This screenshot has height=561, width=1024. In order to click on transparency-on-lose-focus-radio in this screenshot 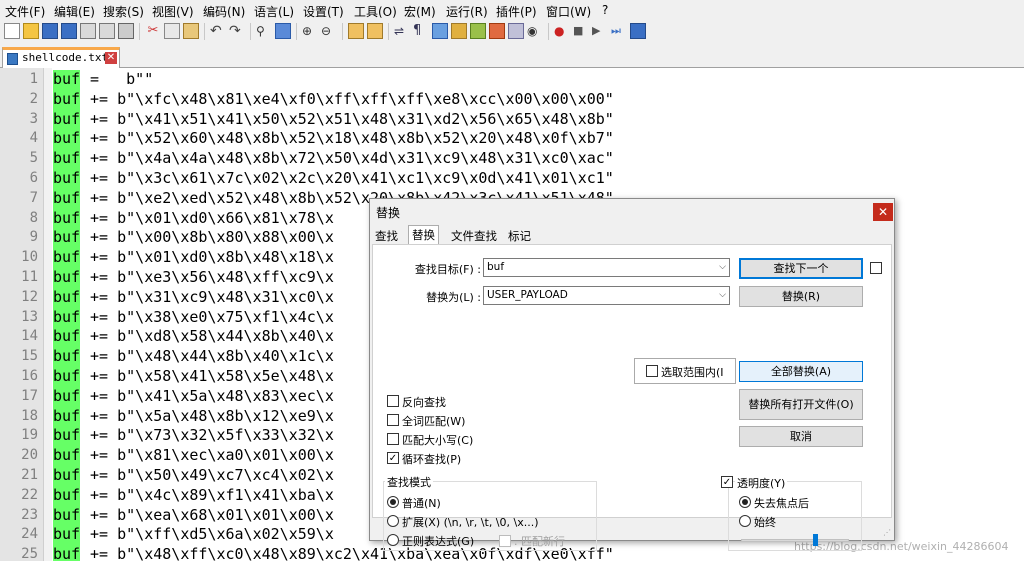, I will do `click(745, 502)`.